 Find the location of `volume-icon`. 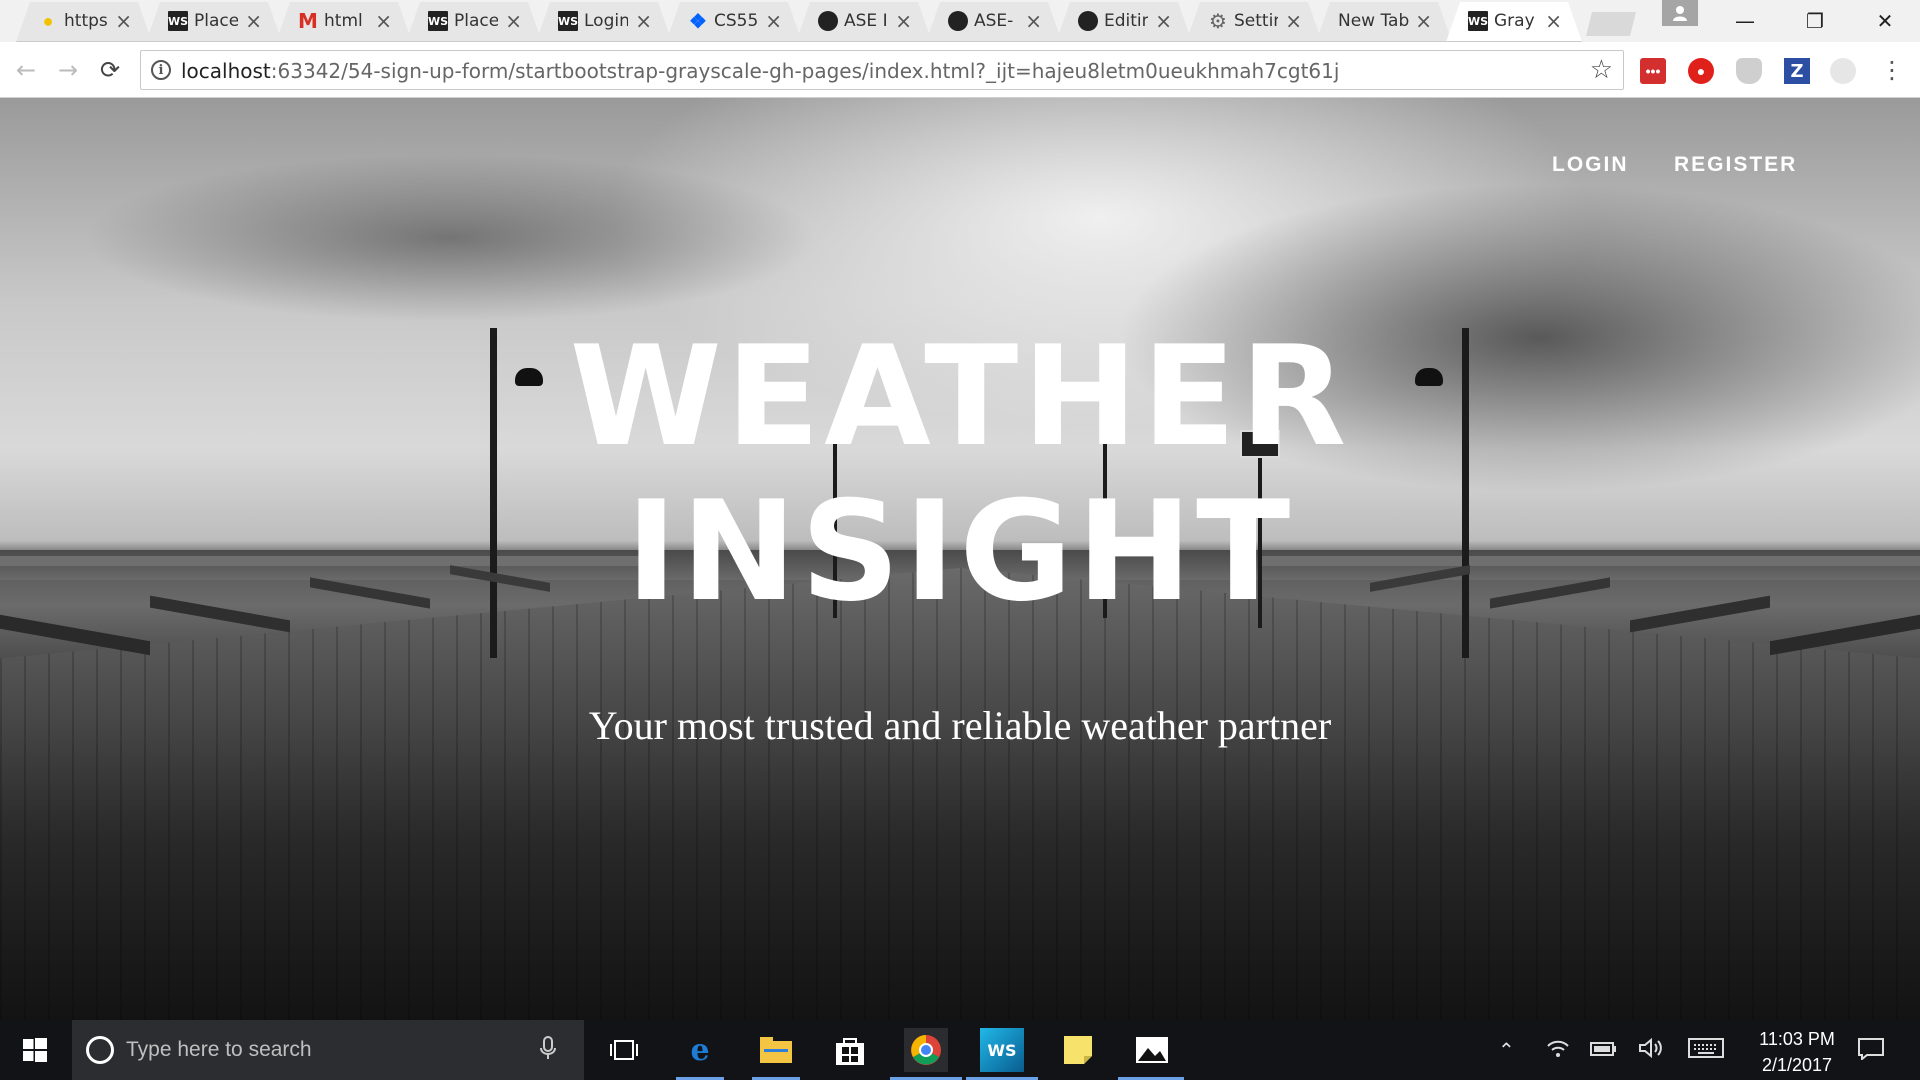

volume-icon is located at coordinates (1651, 1050).